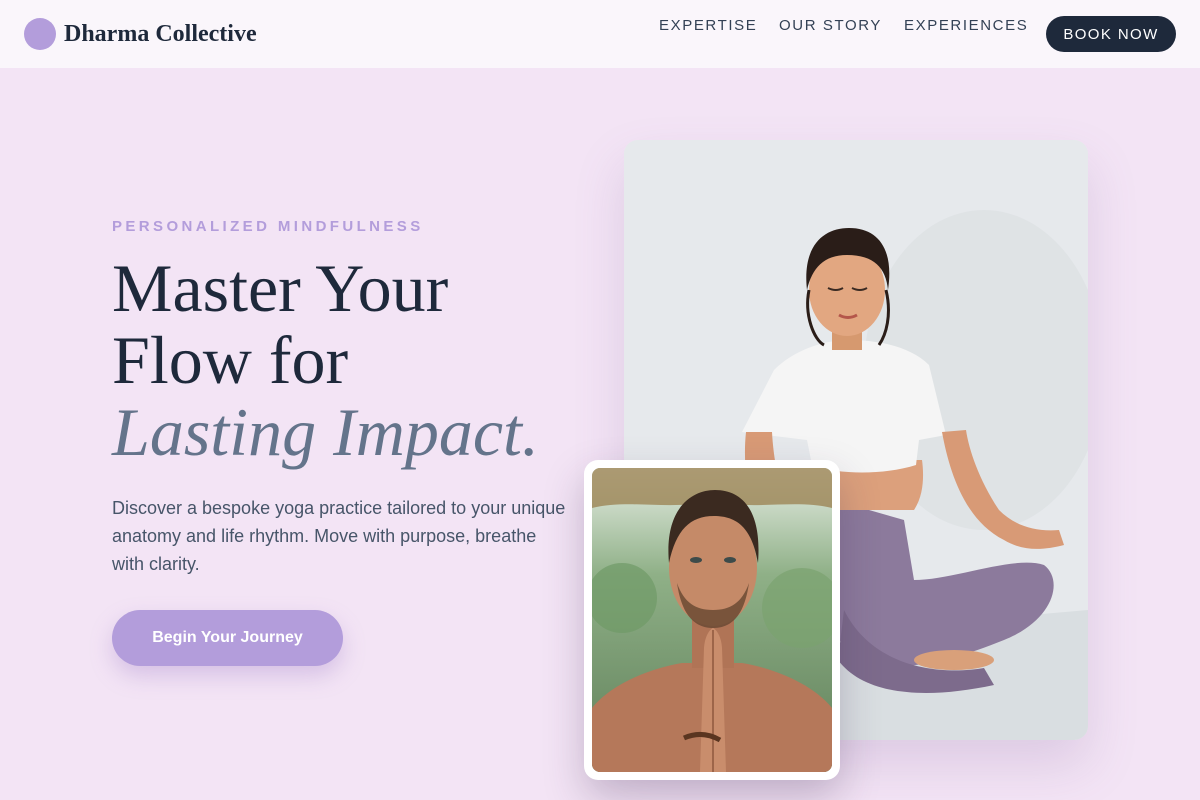  What do you see at coordinates (268, 226) in the screenshot?
I see `hero-eyebrow: PERSONALIZED MINDFULNESS` at bounding box center [268, 226].